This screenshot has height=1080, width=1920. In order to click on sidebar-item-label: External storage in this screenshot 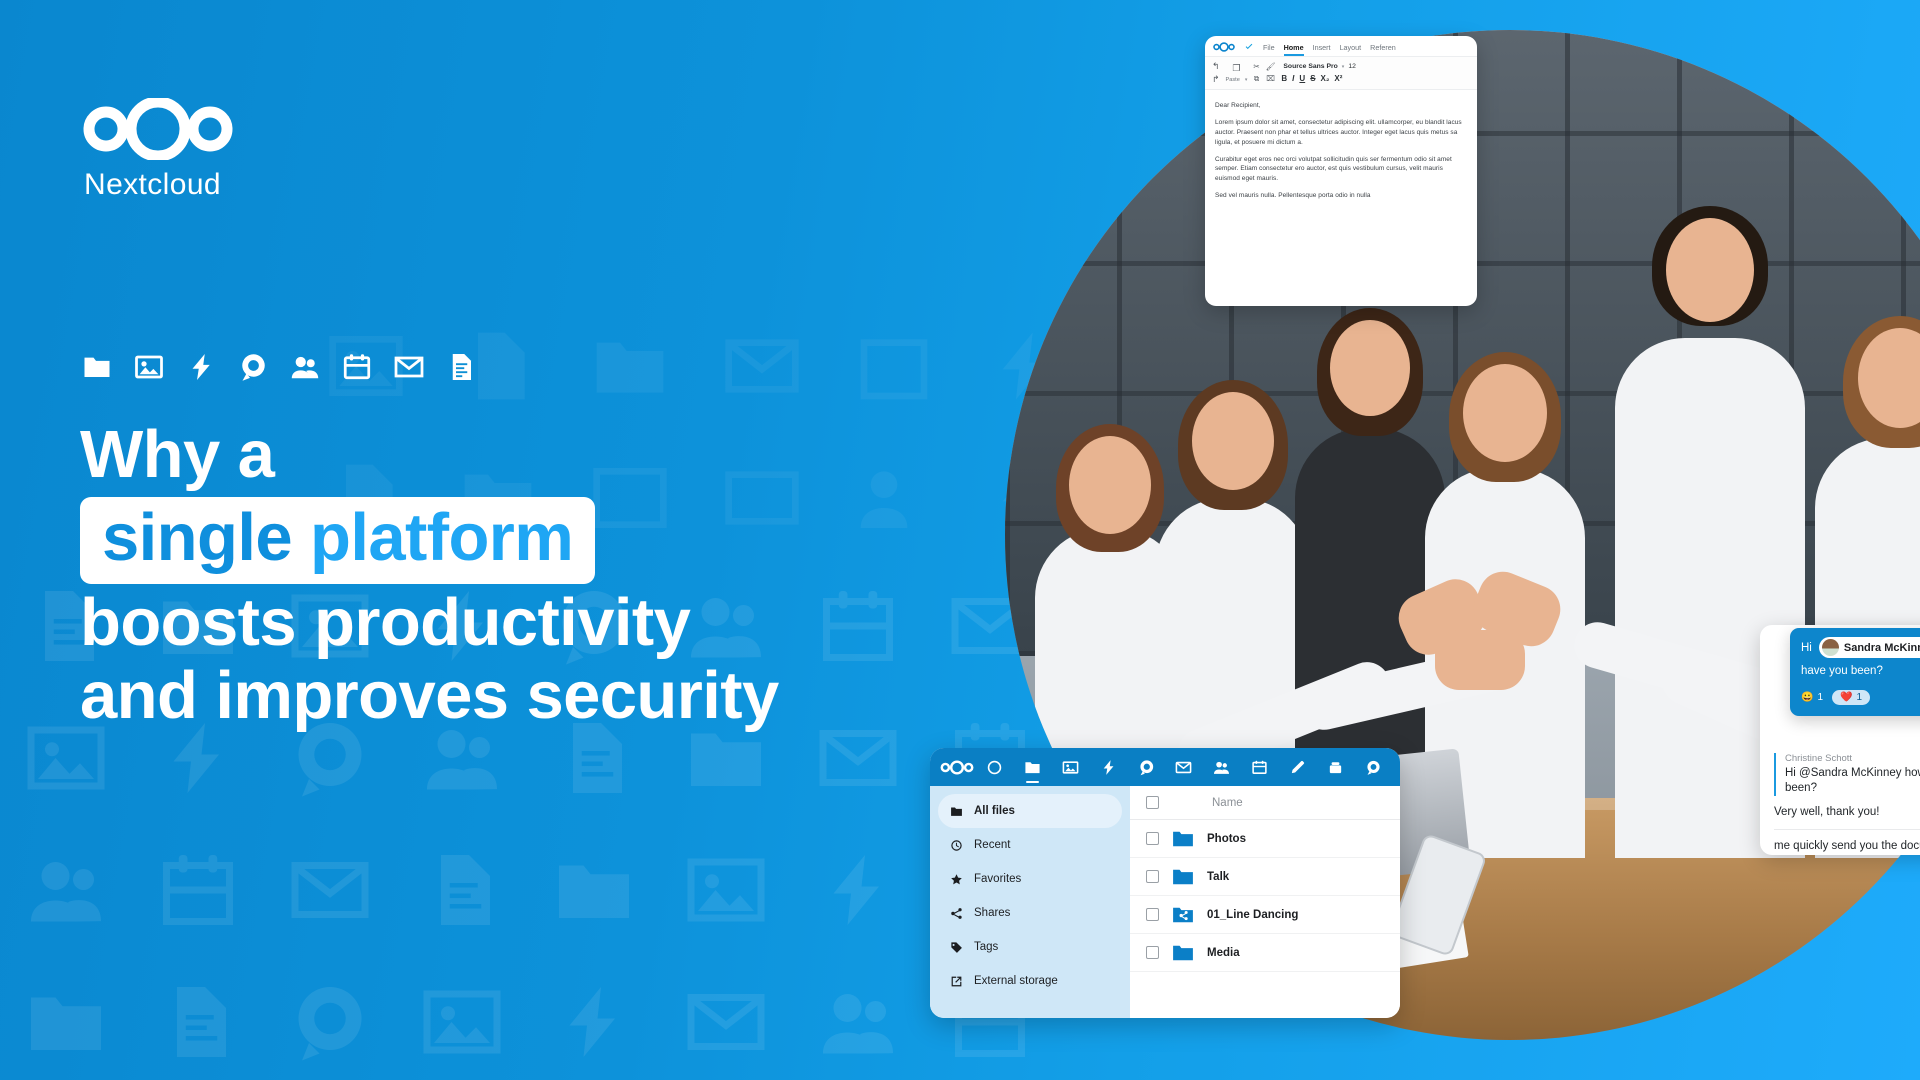, I will do `click(1016, 981)`.